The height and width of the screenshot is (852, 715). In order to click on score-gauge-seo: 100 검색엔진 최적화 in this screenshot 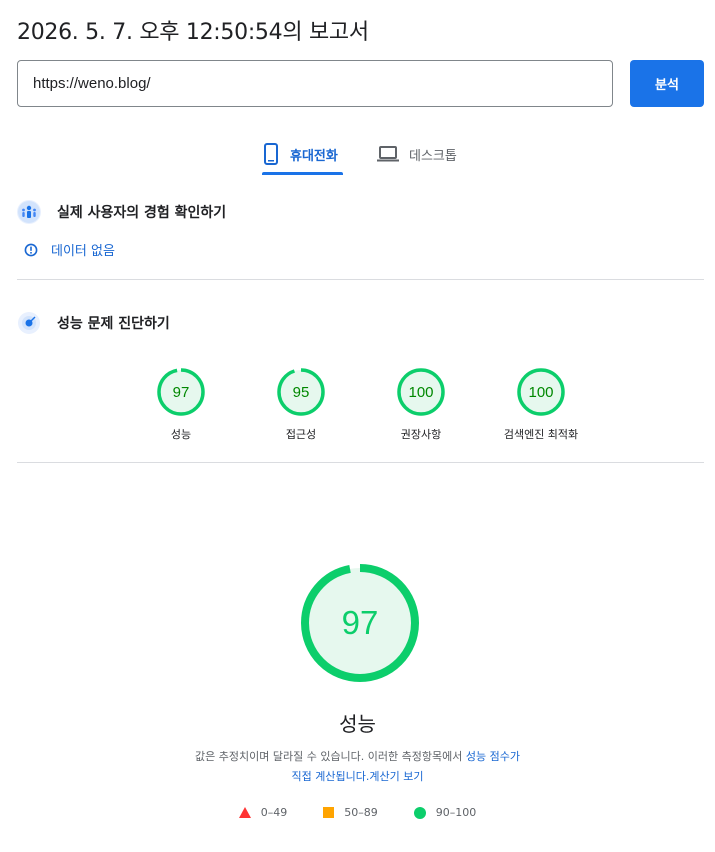, I will do `click(541, 405)`.